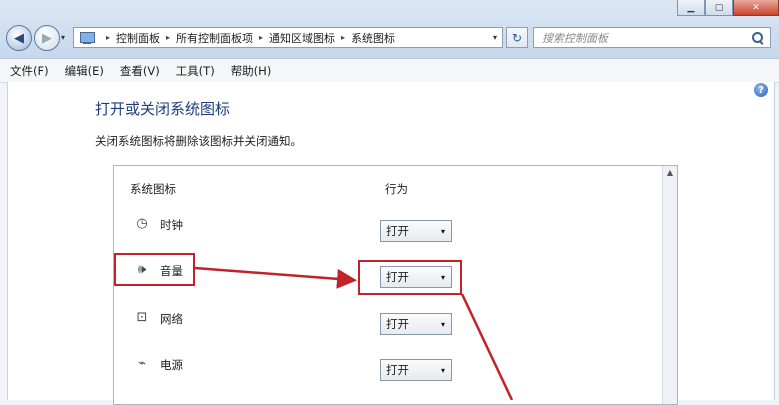  Describe the element at coordinates (275, 277) in the screenshot. I see `annotation-arrow-horizontal` at that location.